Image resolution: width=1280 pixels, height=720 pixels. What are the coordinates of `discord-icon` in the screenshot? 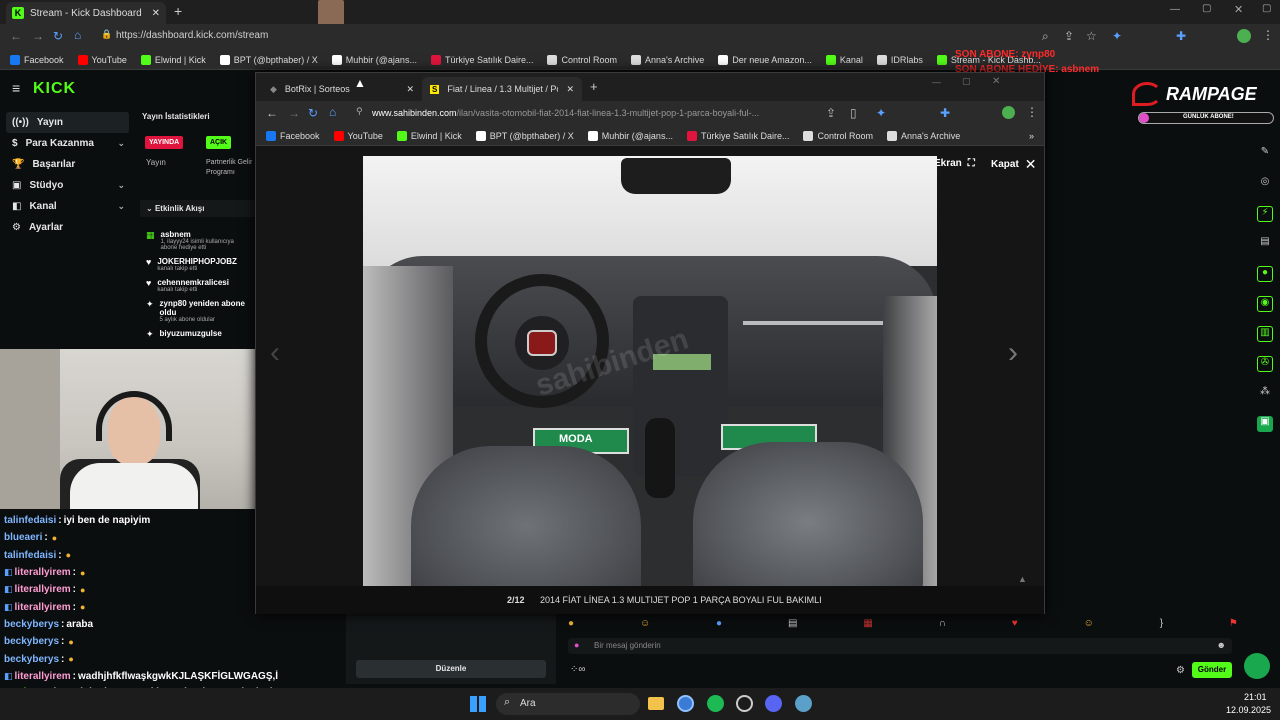 It's located at (773, 703).